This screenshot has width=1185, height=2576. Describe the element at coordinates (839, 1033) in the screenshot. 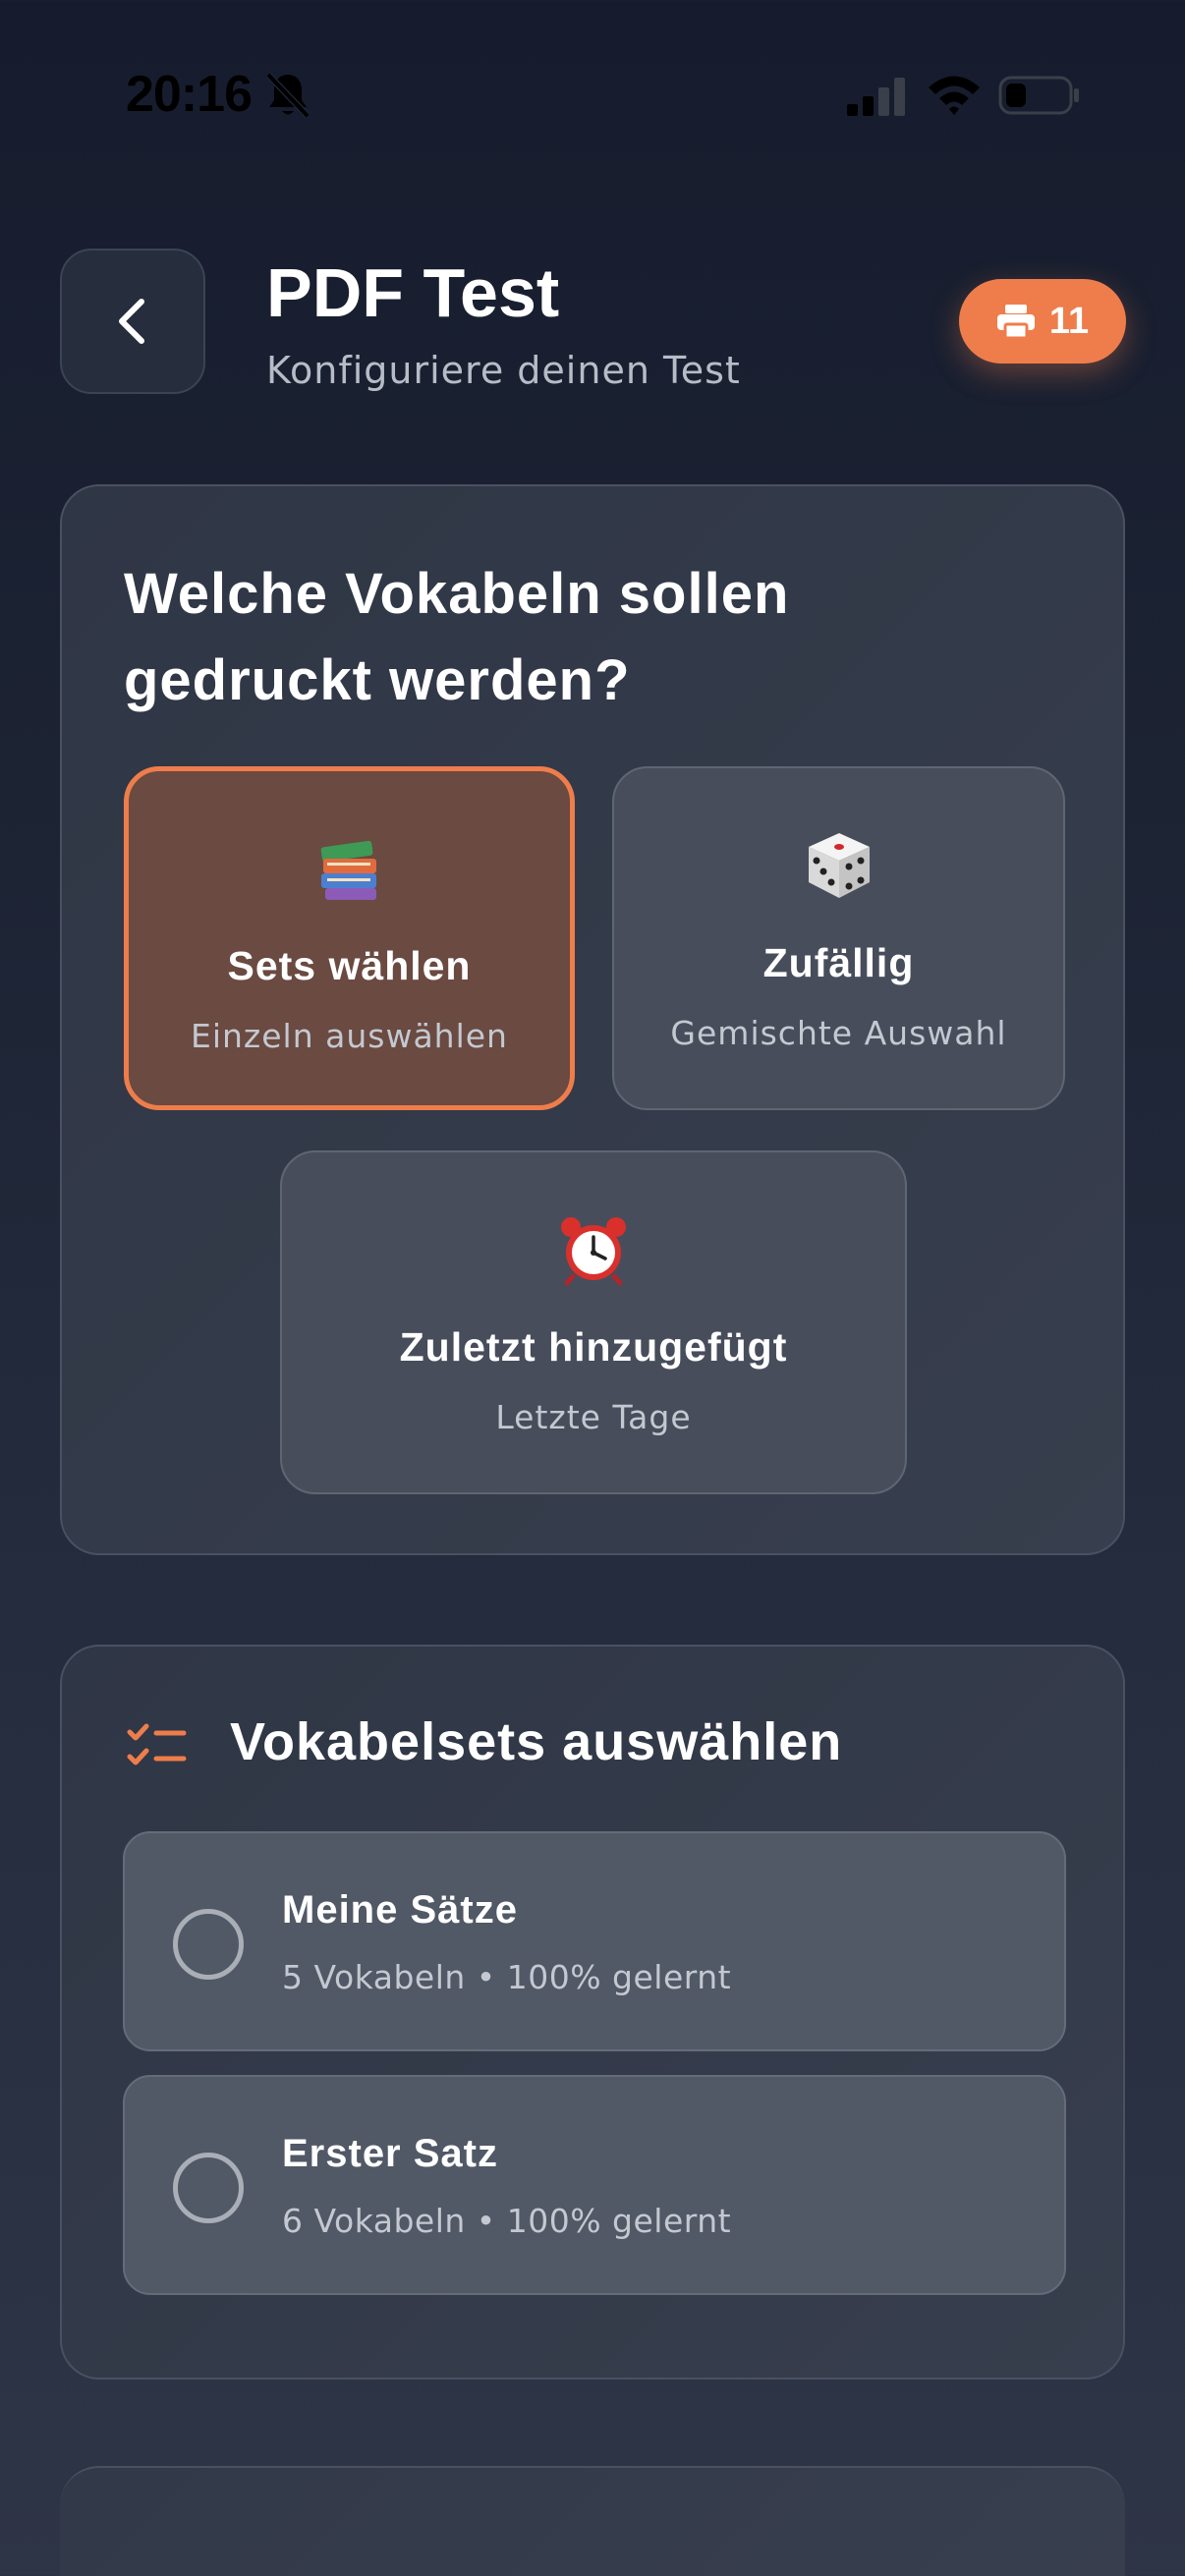

I see `option-description: Gemischte Auswahl` at that location.